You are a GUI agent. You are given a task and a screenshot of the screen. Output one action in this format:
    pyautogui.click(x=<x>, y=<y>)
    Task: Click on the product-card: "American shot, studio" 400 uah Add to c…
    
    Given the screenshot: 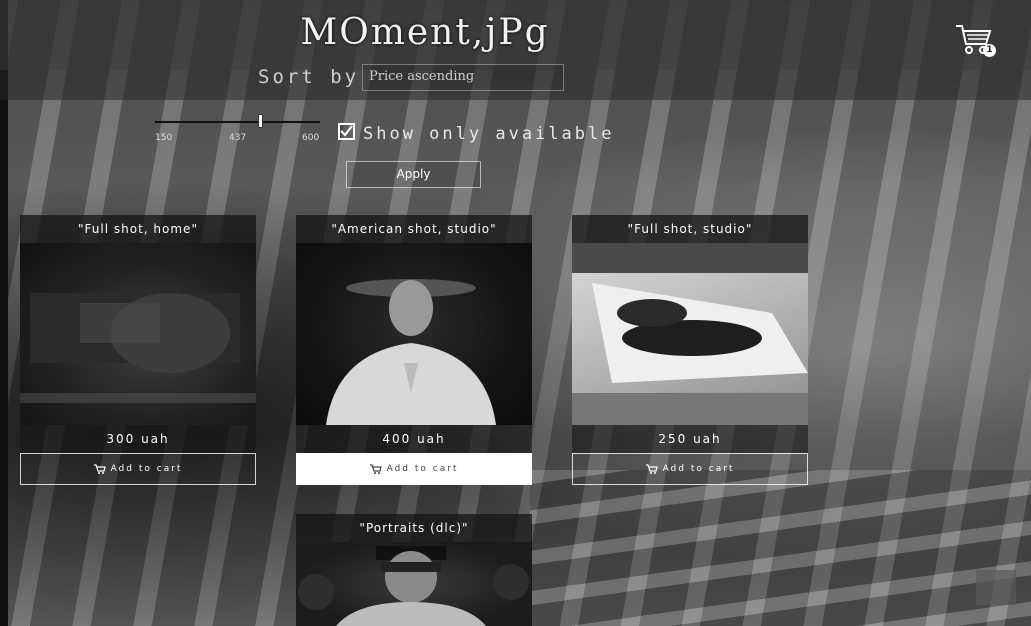 What is the action you would take?
    pyautogui.click(x=414, y=350)
    